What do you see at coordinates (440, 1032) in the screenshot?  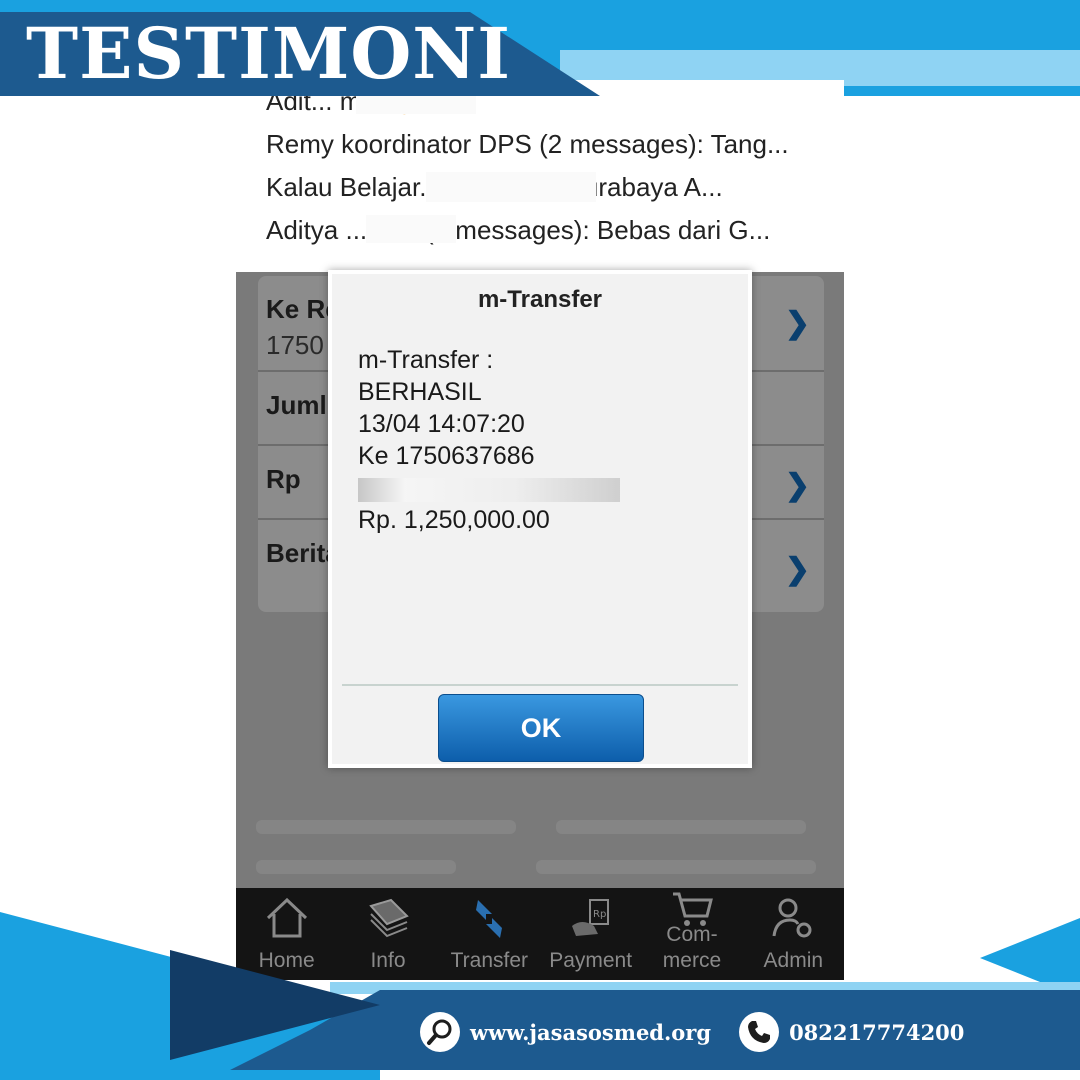 I see `search-icon` at bounding box center [440, 1032].